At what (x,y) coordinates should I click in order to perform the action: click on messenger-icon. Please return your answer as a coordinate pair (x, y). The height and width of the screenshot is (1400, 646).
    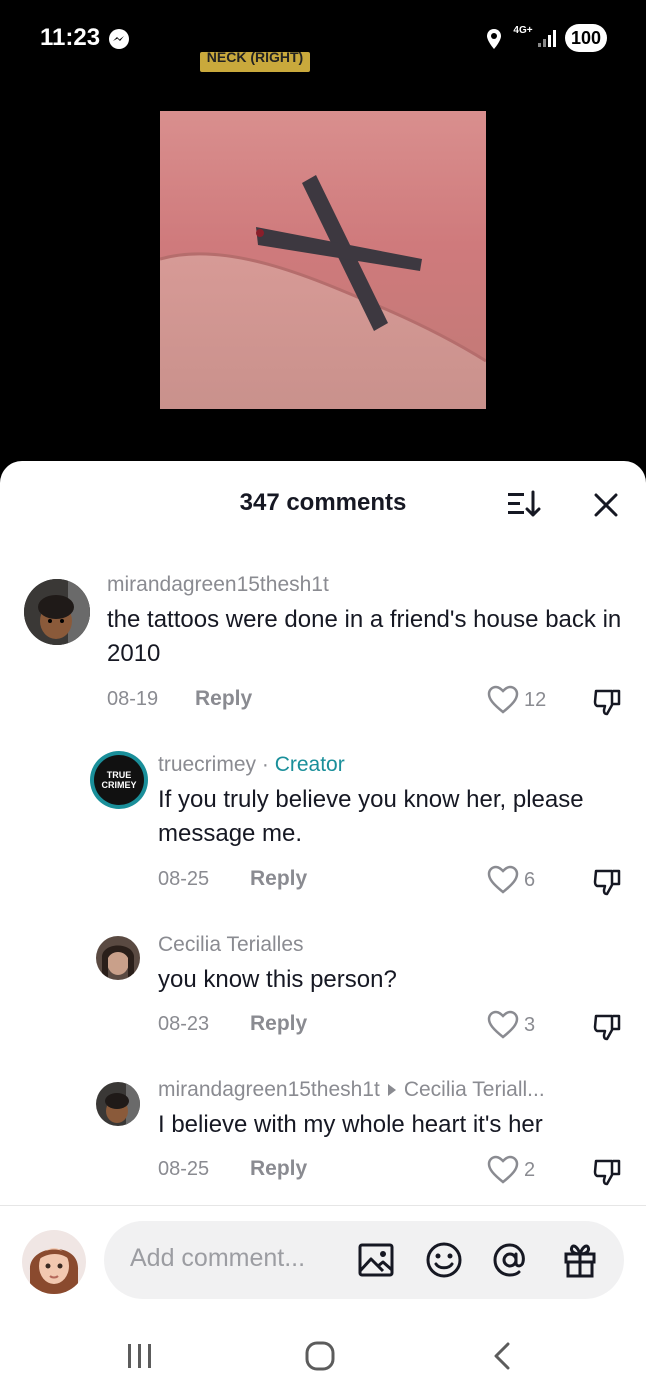
    Looking at the image, I should click on (119, 39).